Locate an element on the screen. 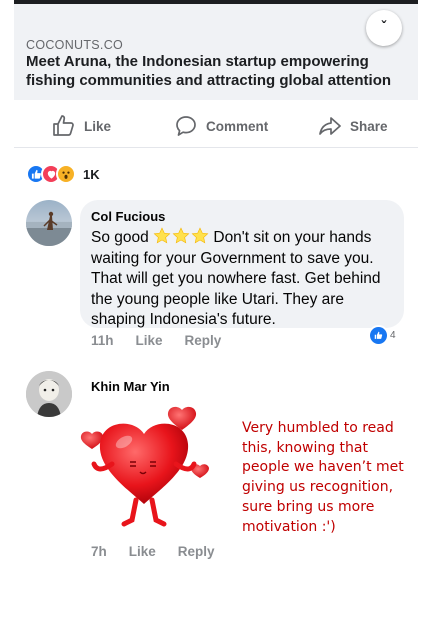 Image resolution: width=432 pixels, height=636 pixels. share-arrow-icon is located at coordinates (330, 126).